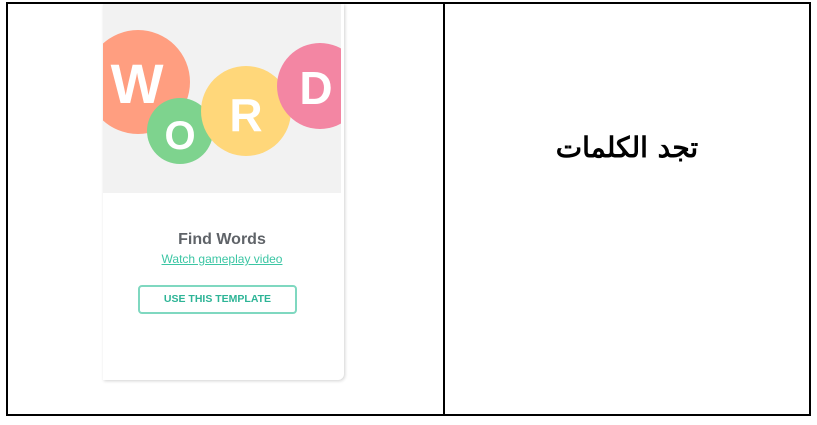 The width and height of the screenshot is (817, 425). I want to click on arabic-translation-text: تجد الكلمات, so click(627, 147).